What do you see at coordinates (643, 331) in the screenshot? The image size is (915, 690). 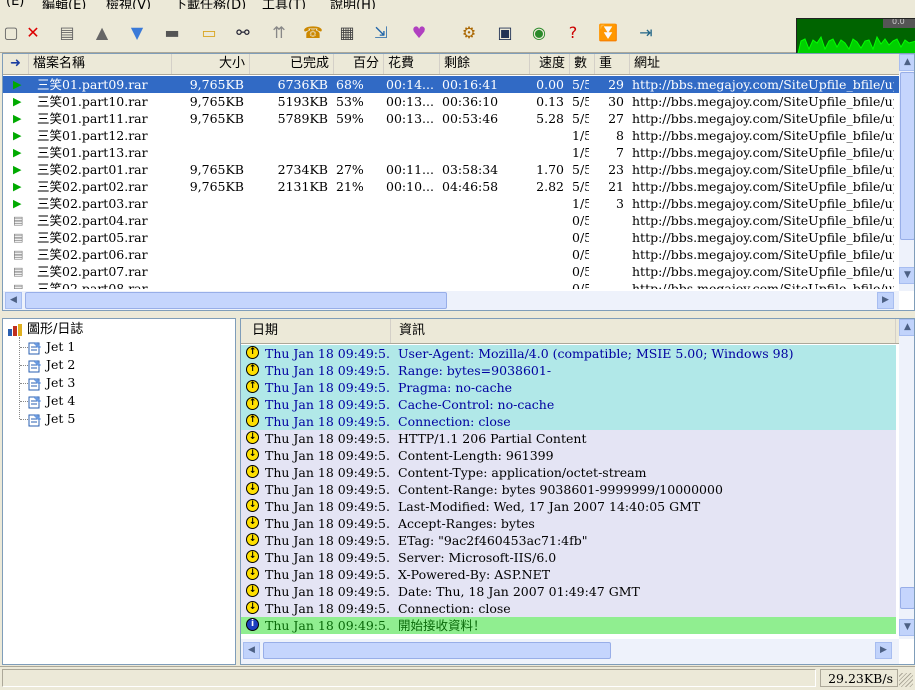 I see `col-info: 資訊` at bounding box center [643, 331].